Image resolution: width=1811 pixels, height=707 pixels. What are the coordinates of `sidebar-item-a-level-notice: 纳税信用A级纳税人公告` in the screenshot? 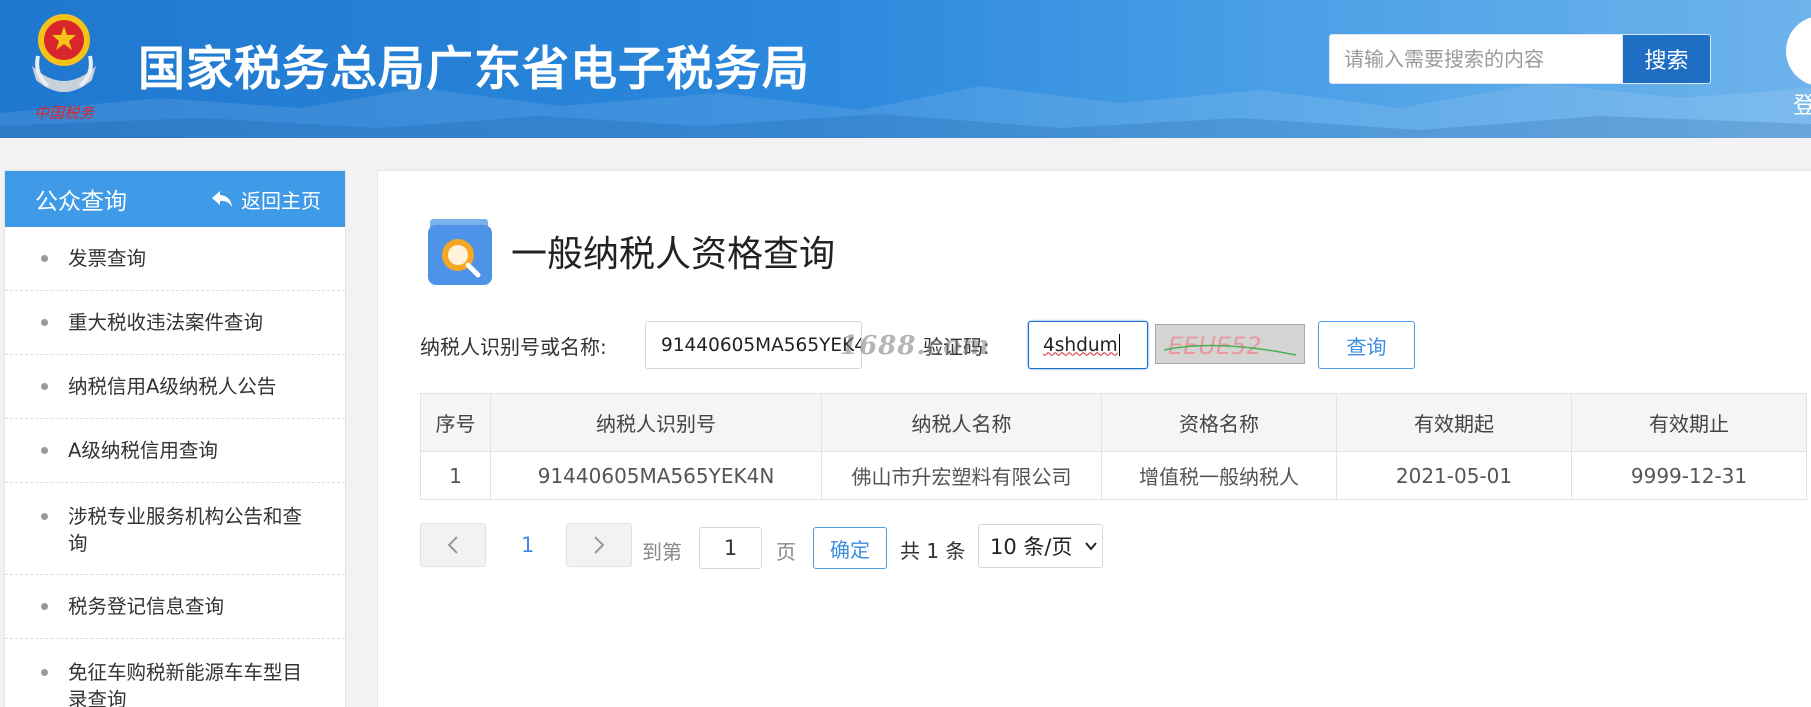 It's located at (175, 387).